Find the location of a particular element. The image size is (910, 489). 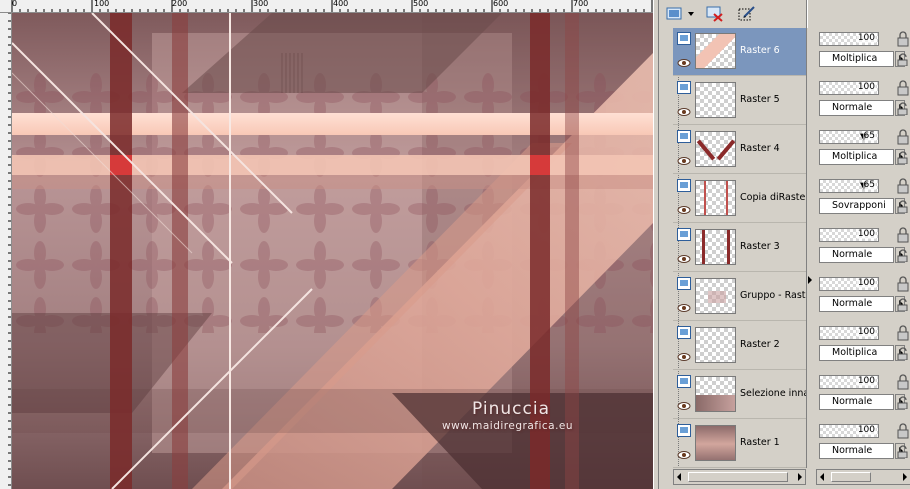

new-layer-dropdown is located at coordinates (691, 14).